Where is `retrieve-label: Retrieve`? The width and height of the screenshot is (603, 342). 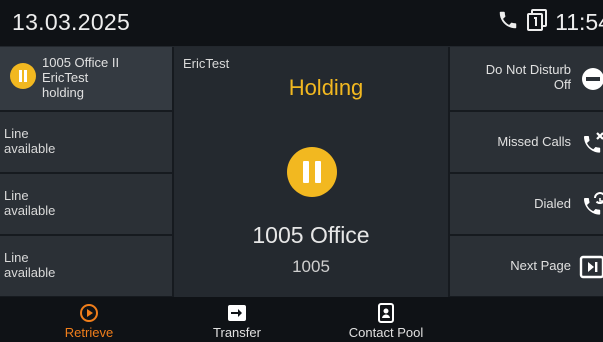
retrieve-label: Retrieve is located at coordinates (89, 332).